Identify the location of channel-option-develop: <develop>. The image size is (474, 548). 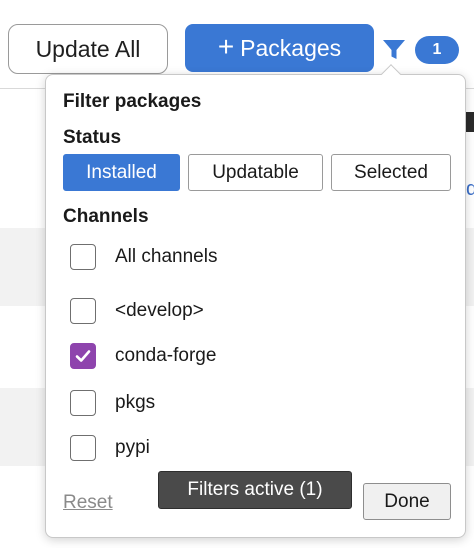
(137, 311).